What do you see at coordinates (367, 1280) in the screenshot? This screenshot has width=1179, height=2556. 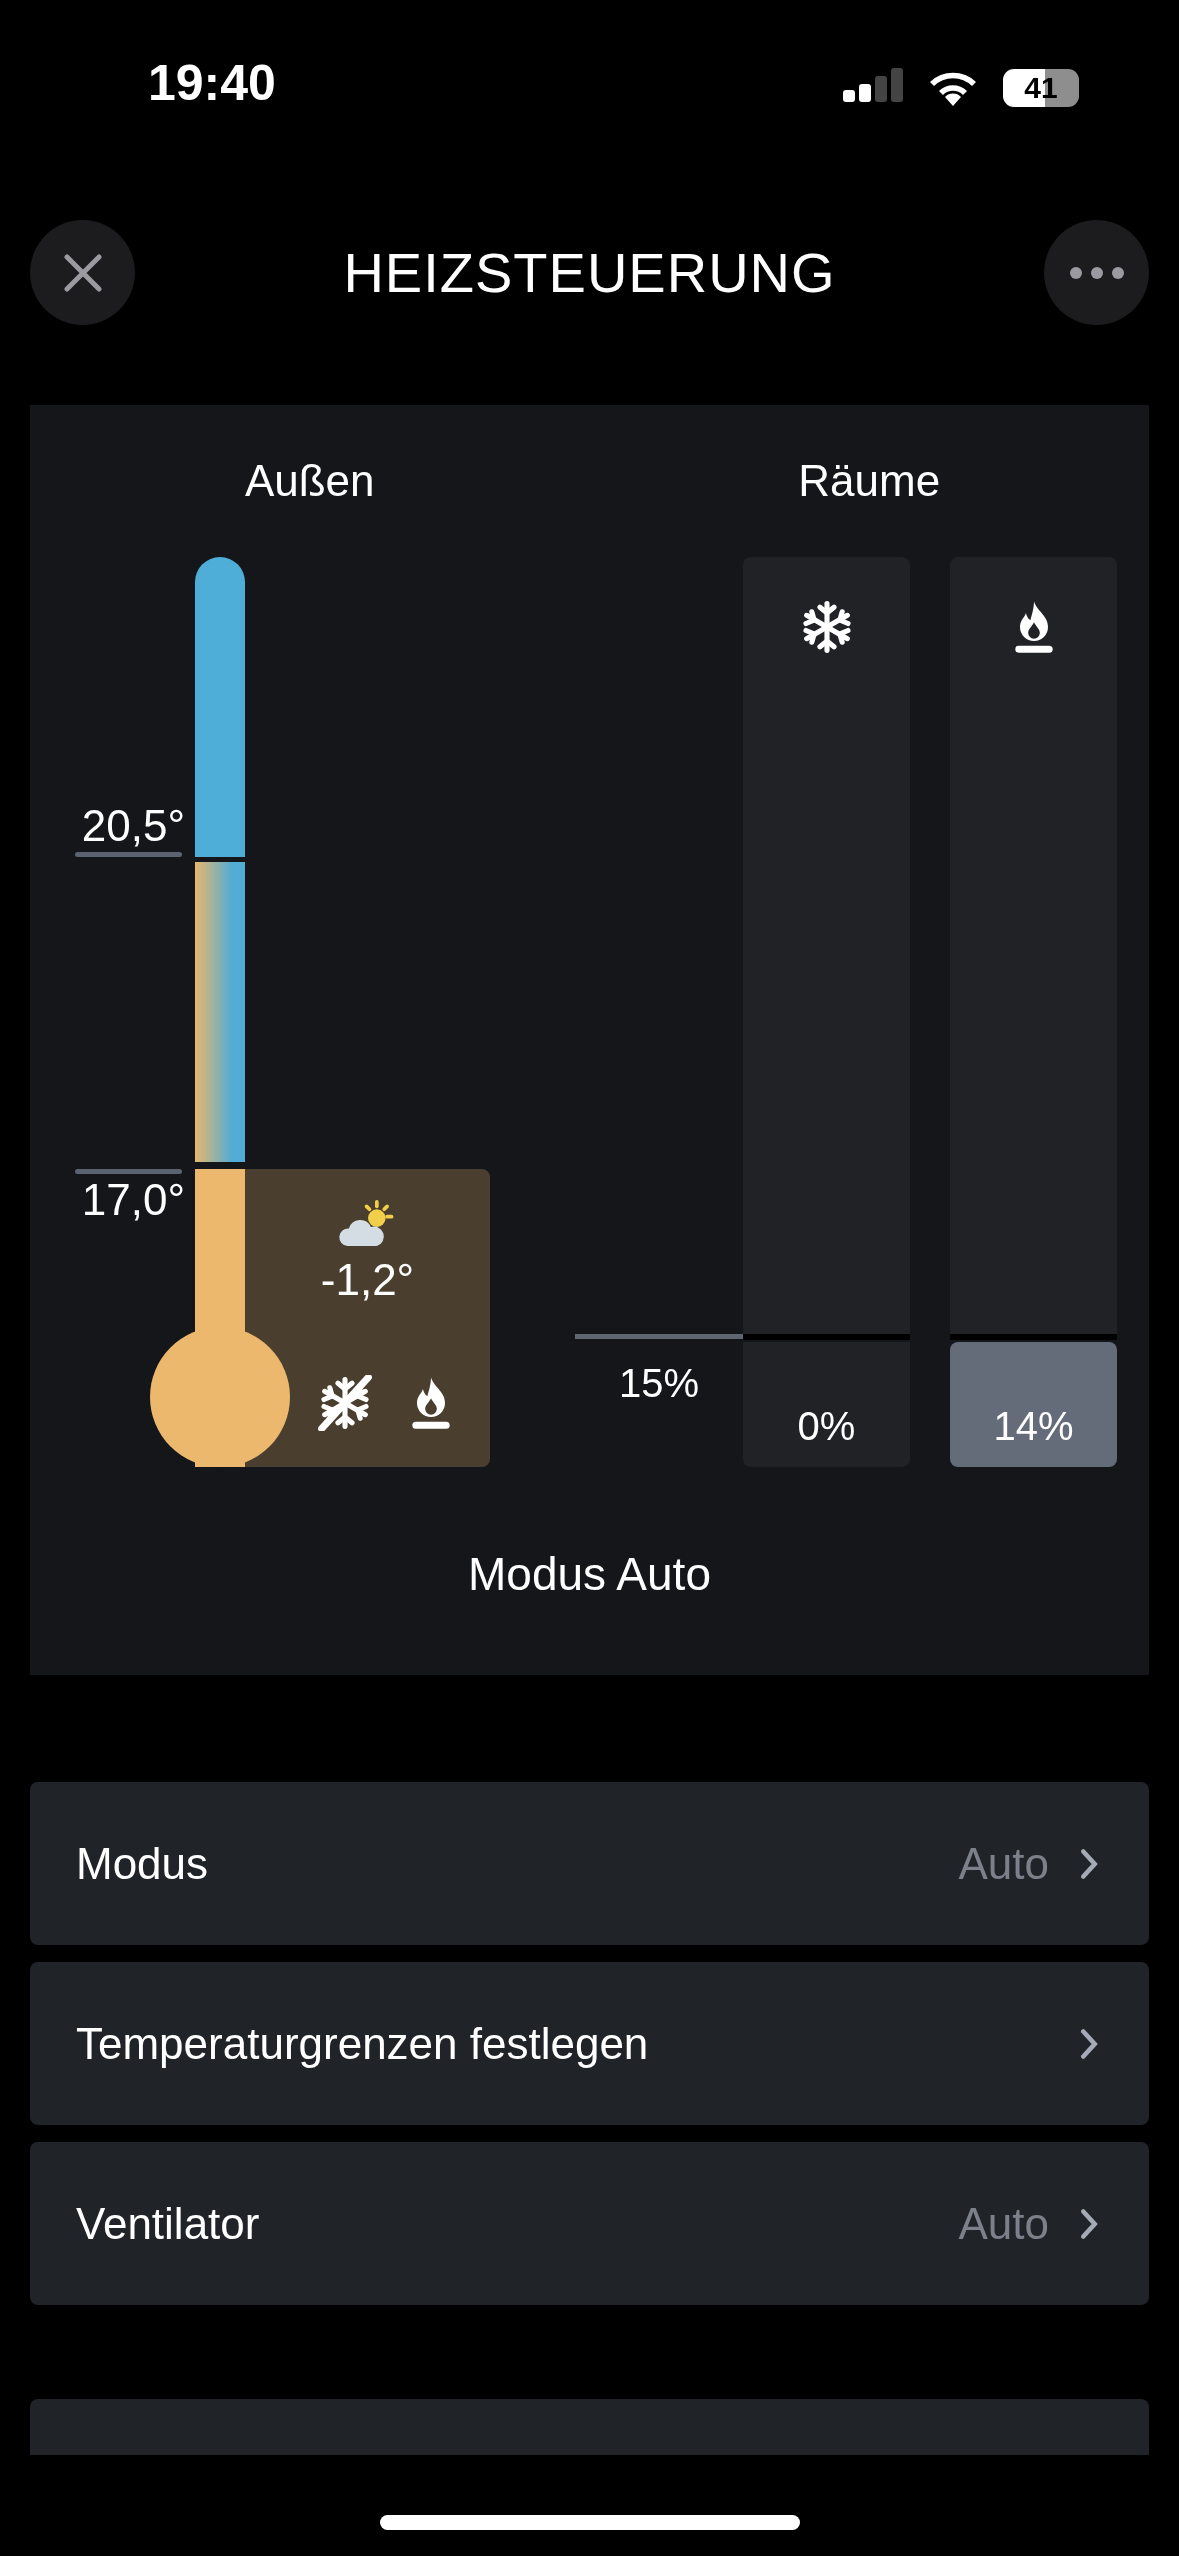 I see `outside-temperature: -1,2°` at bounding box center [367, 1280].